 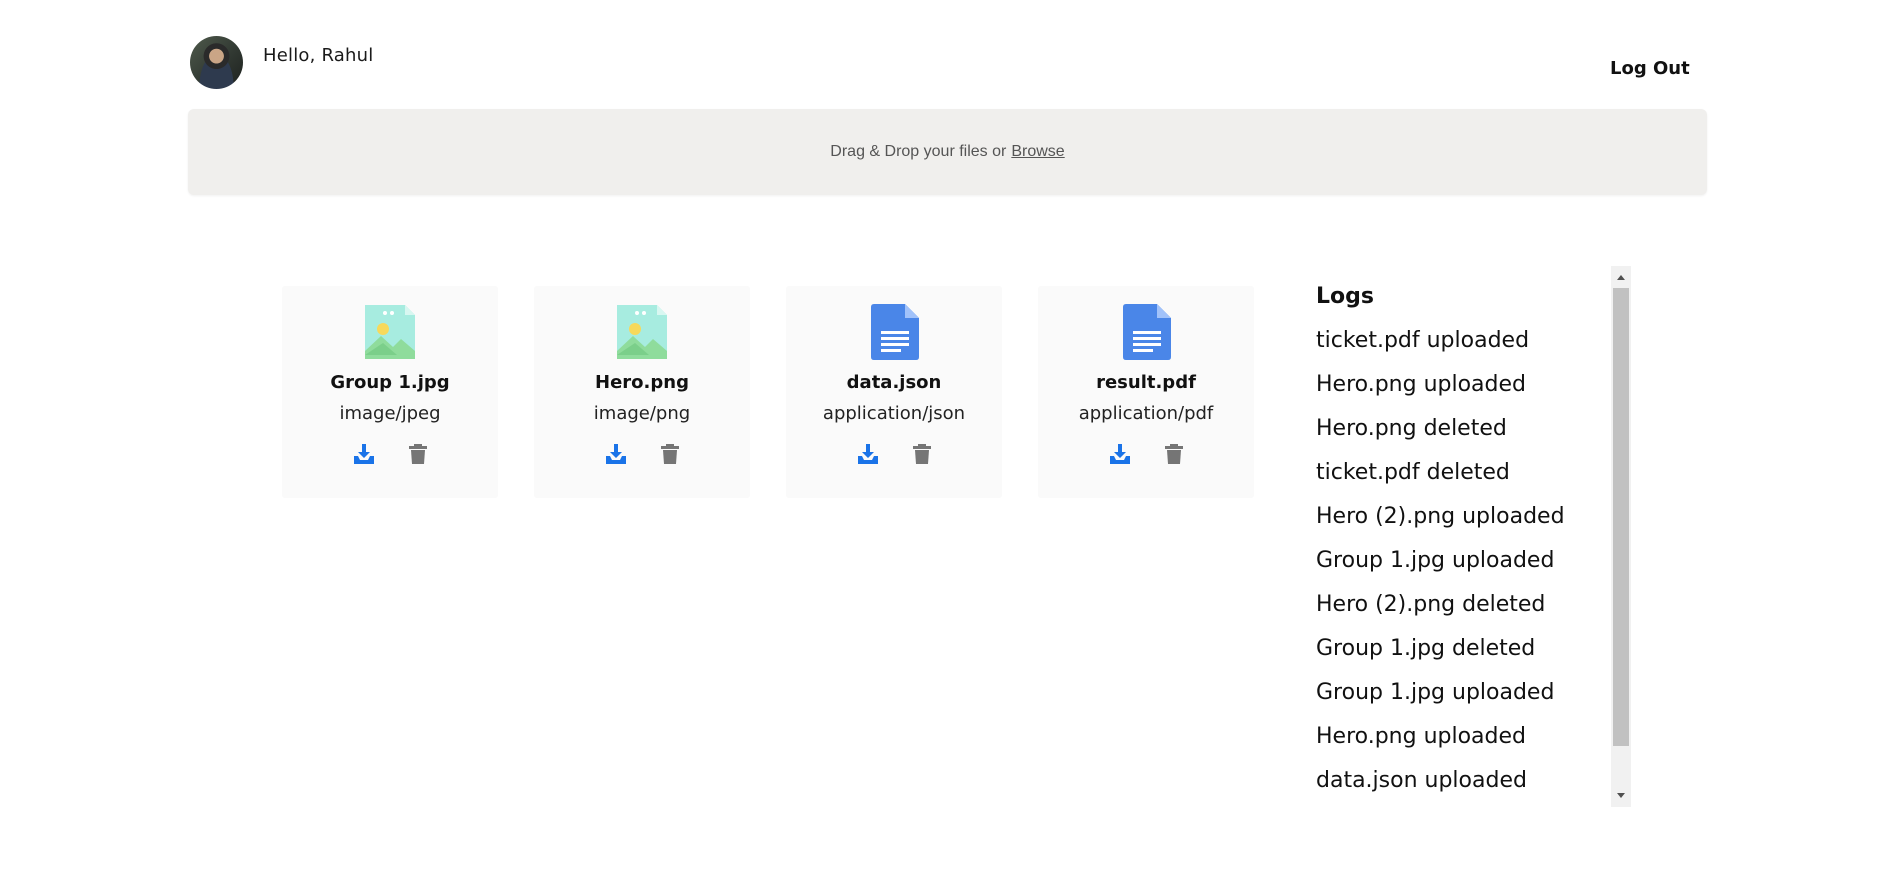 I want to click on file-card: result.pdf application/pdf, so click(x=1146, y=392).